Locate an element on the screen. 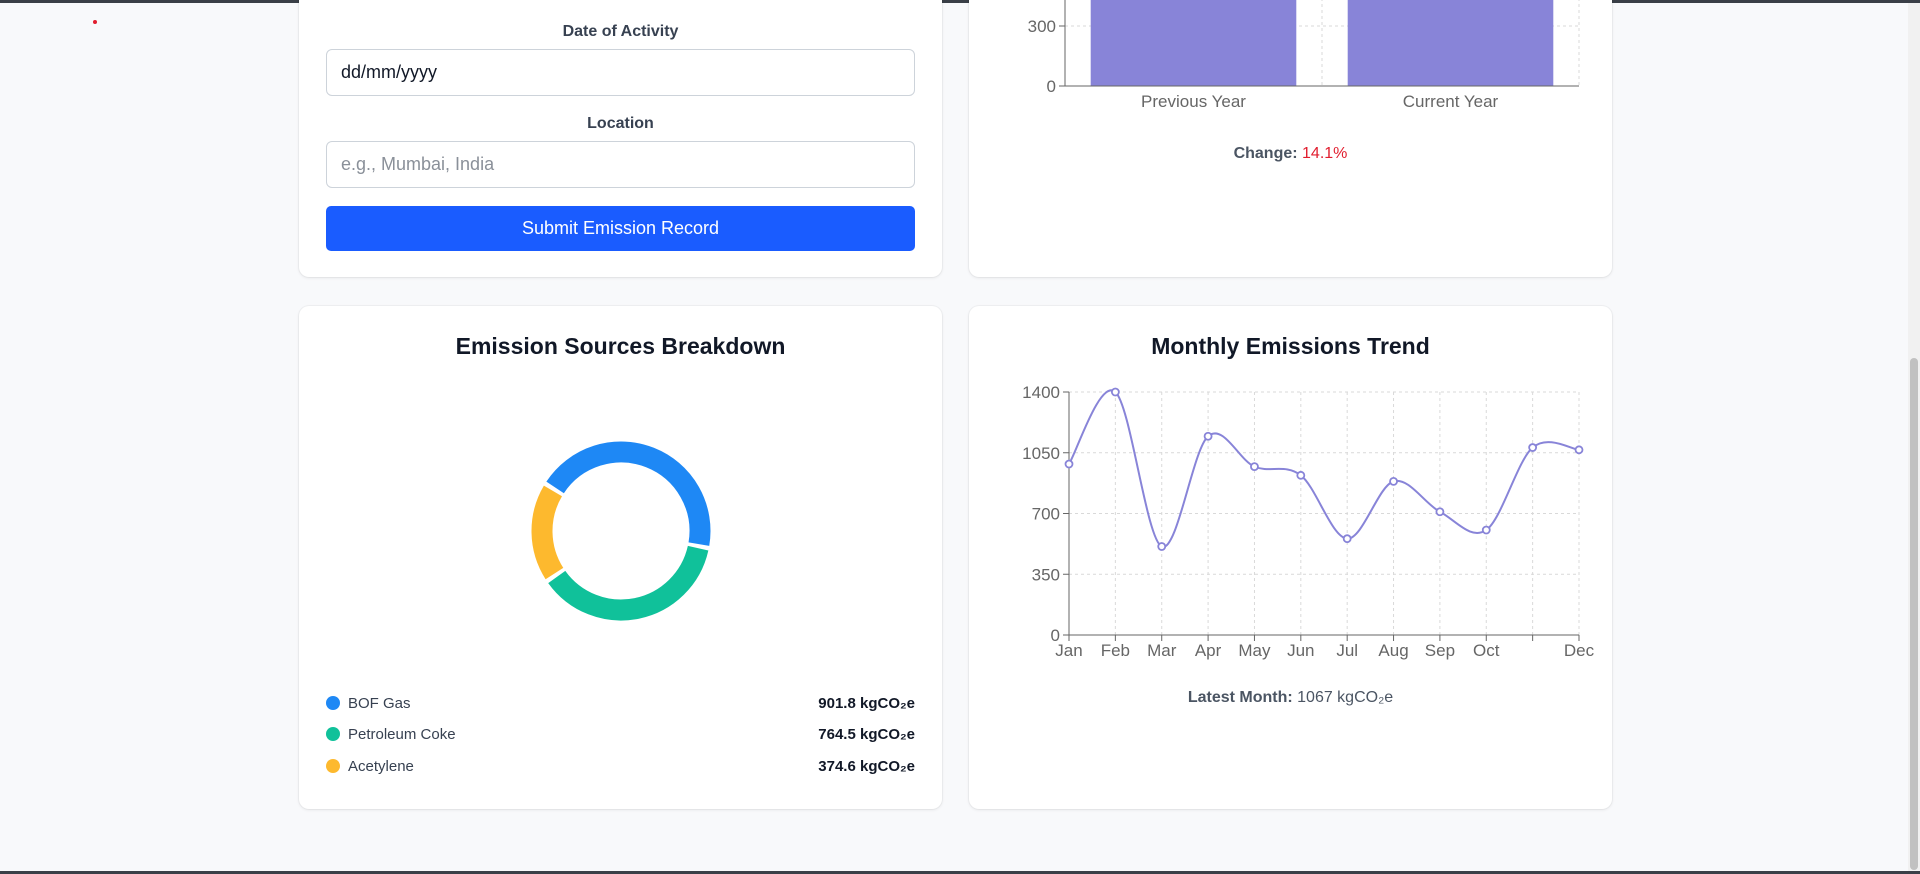 This screenshot has width=1920, height=874. x-tick-label: Sep is located at coordinates (1440, 650).